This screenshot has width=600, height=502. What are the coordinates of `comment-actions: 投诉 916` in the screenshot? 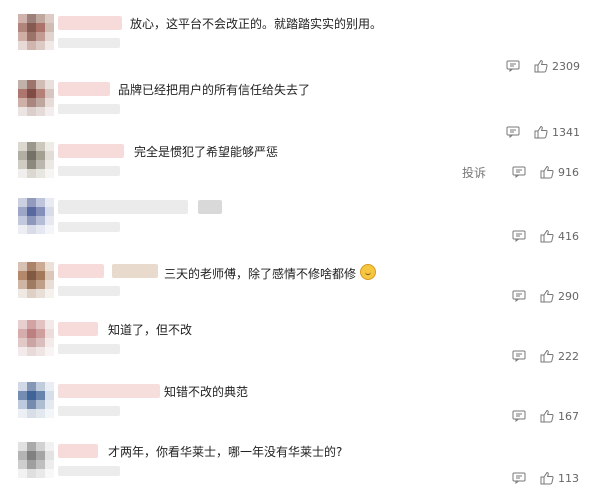 It's located at (521, 172).